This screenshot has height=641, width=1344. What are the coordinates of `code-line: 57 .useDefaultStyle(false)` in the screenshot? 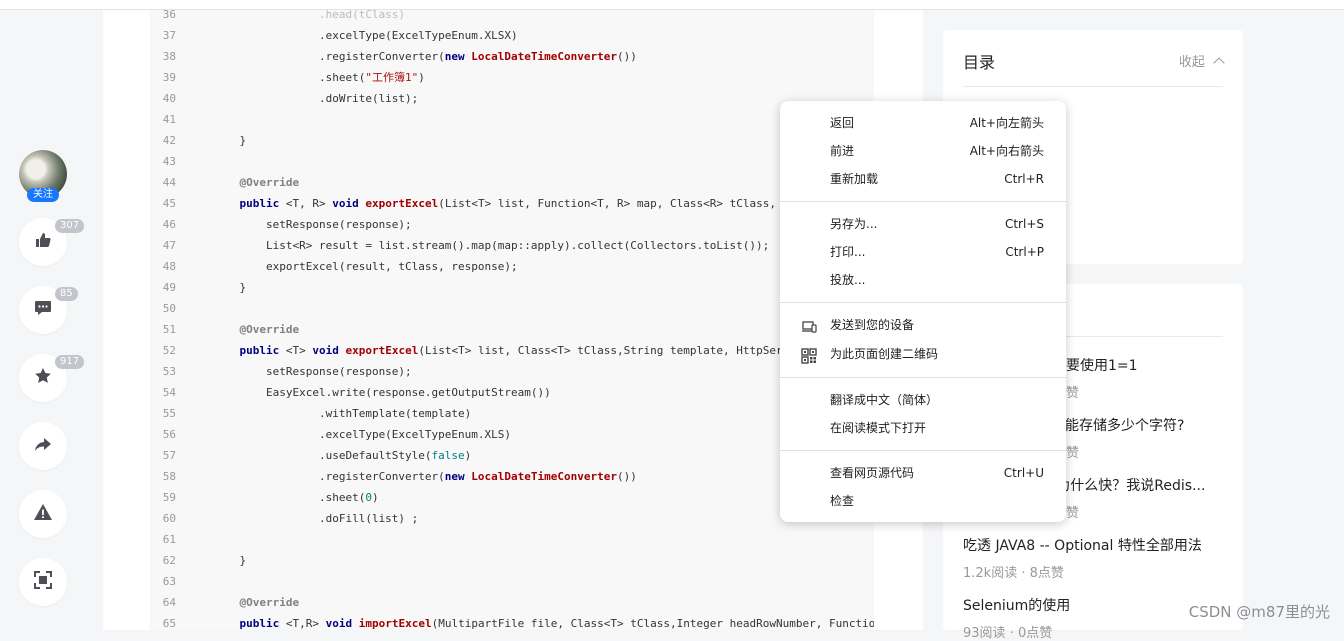 It's located at (512, 455).